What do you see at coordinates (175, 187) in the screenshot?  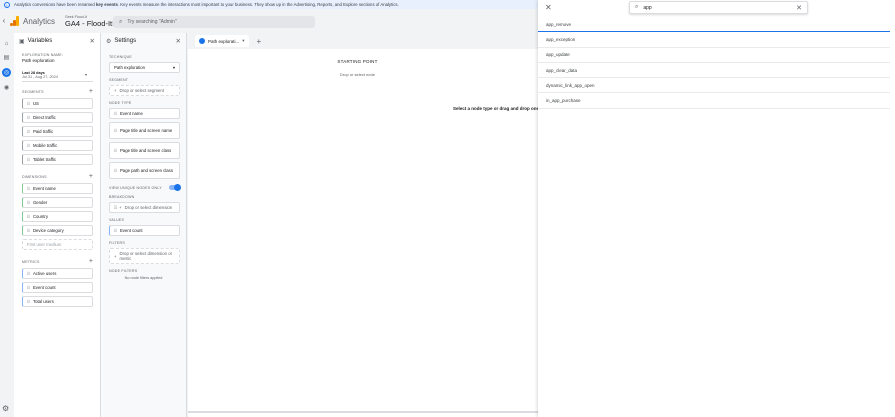 I see `view-unique-toggle` at bounding box center [175, 187].